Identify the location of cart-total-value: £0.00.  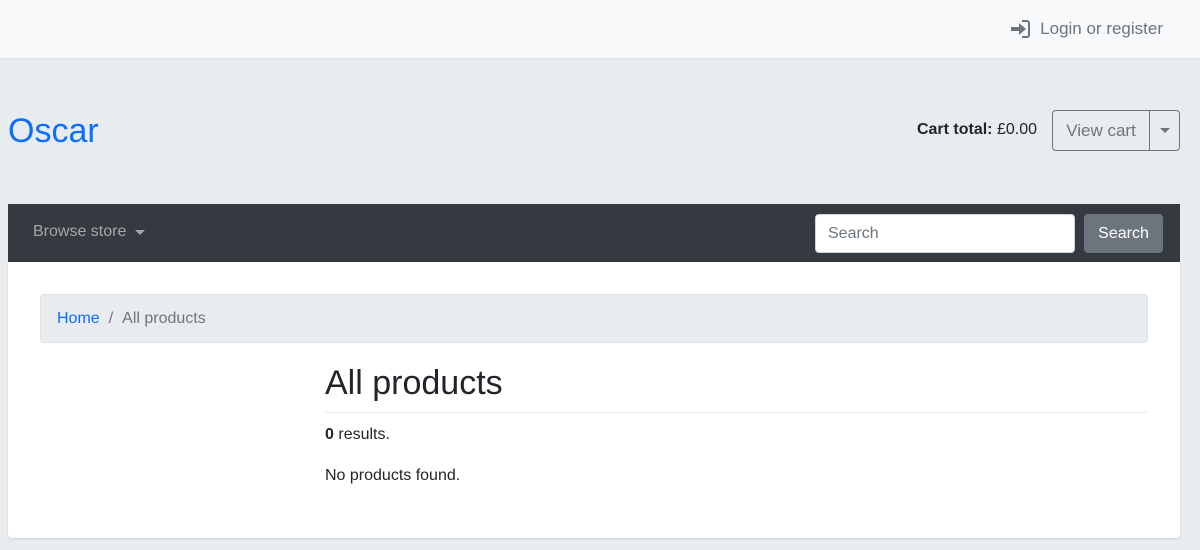
(1016, 129).